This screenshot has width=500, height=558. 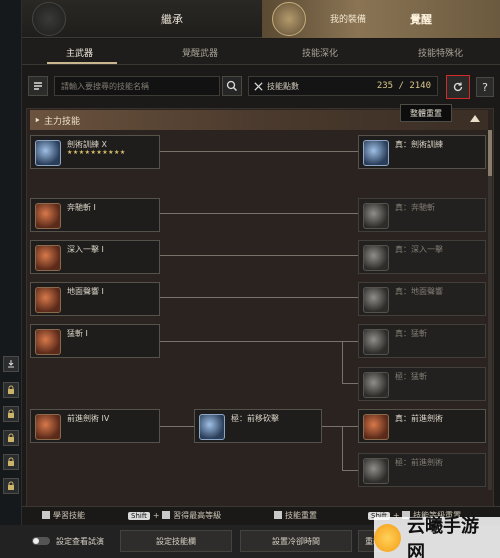 What do you see at coordinates (421, 19) in the screenshot?
I see `awakening-label: 覺醒` at bounding box center [421, 19].